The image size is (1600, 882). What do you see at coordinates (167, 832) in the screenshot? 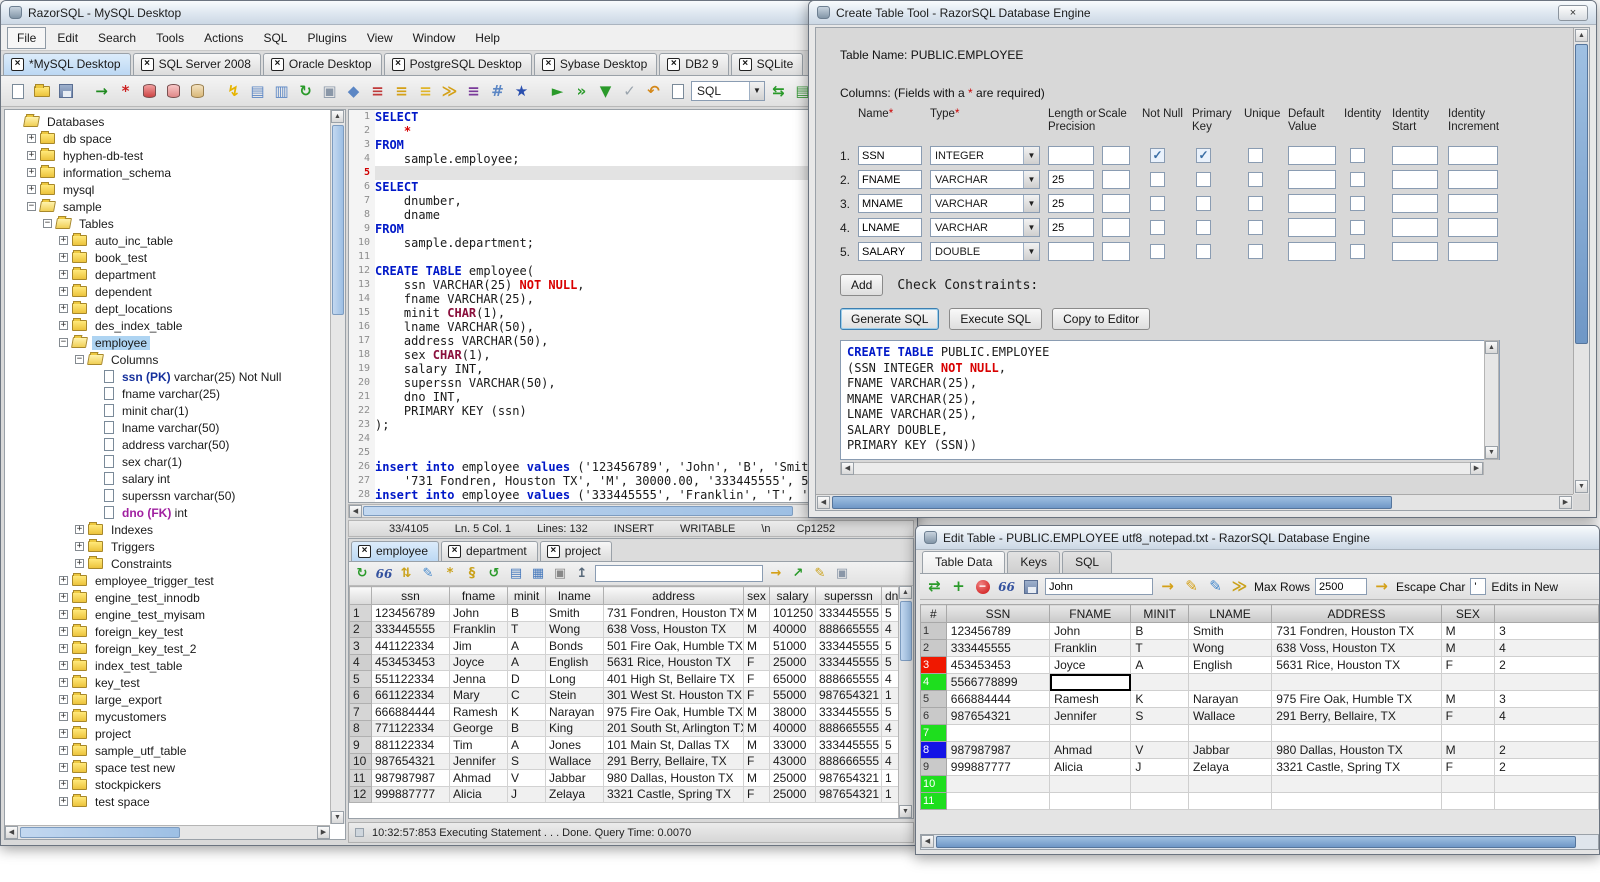
I see `tree-hscrollbar: ◀ ▶` at bounding box center [167, 832].